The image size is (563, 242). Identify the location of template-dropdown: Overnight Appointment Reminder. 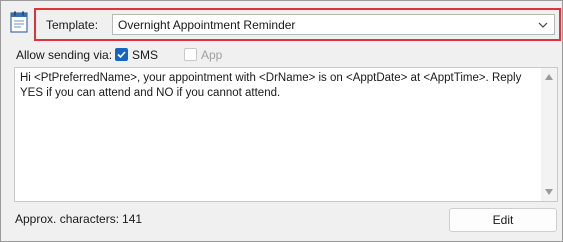
(333, 24).